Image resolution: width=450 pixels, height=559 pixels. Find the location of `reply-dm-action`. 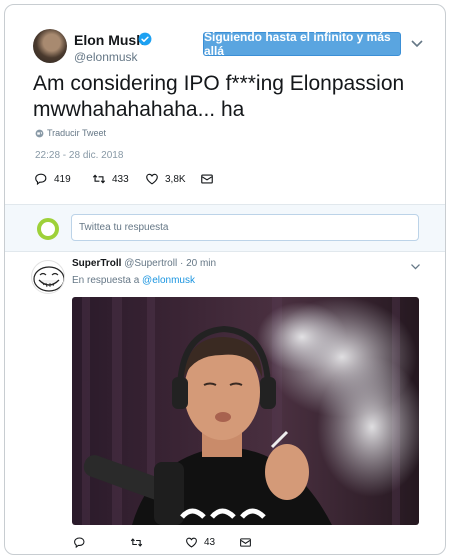

reply-dm-action is located at coordinates (245, 542).